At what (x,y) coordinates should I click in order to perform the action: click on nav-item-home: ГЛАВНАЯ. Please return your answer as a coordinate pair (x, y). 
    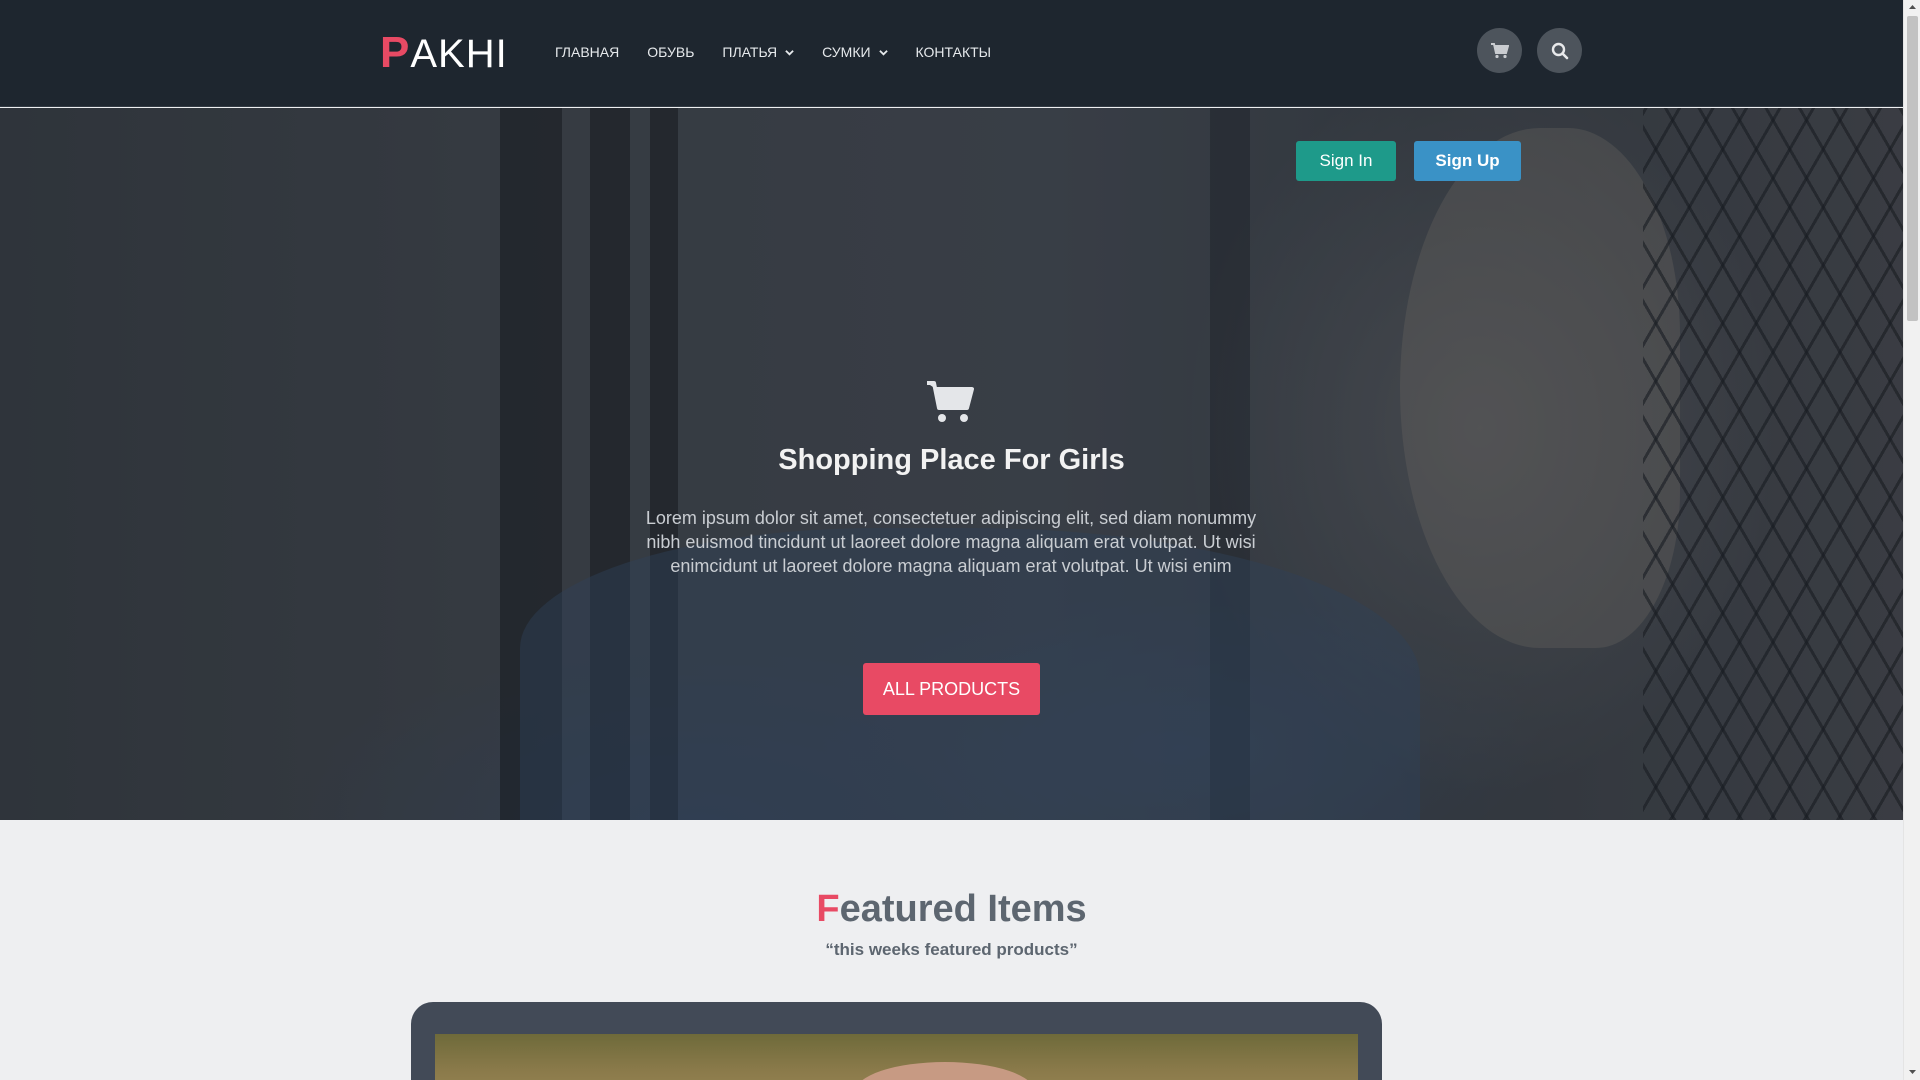
    Looking at the image, I should click on (587, 52).